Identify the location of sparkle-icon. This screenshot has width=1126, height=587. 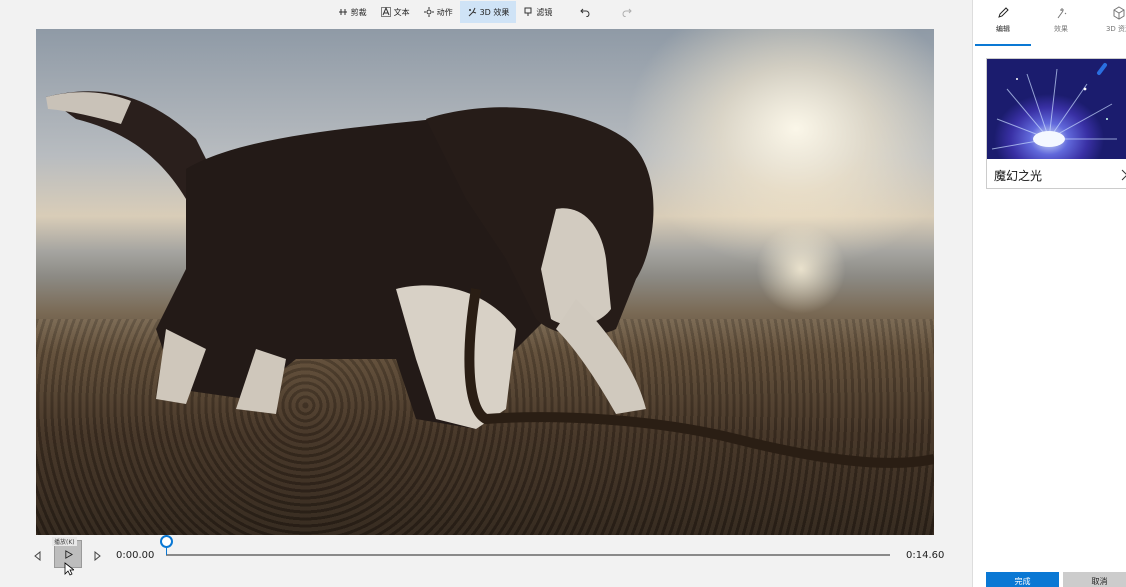
(1062, 13).